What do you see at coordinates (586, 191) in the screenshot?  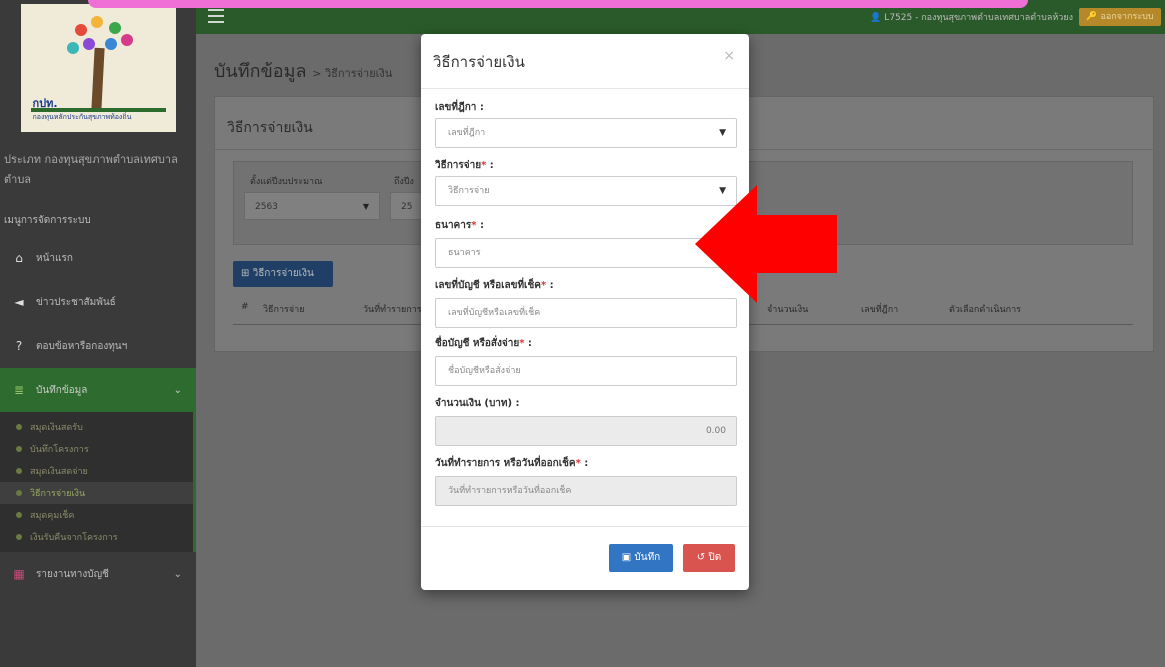 I see `payment-method-select: วิธีการจ่าย ▼` at bounding box center [586, 191].